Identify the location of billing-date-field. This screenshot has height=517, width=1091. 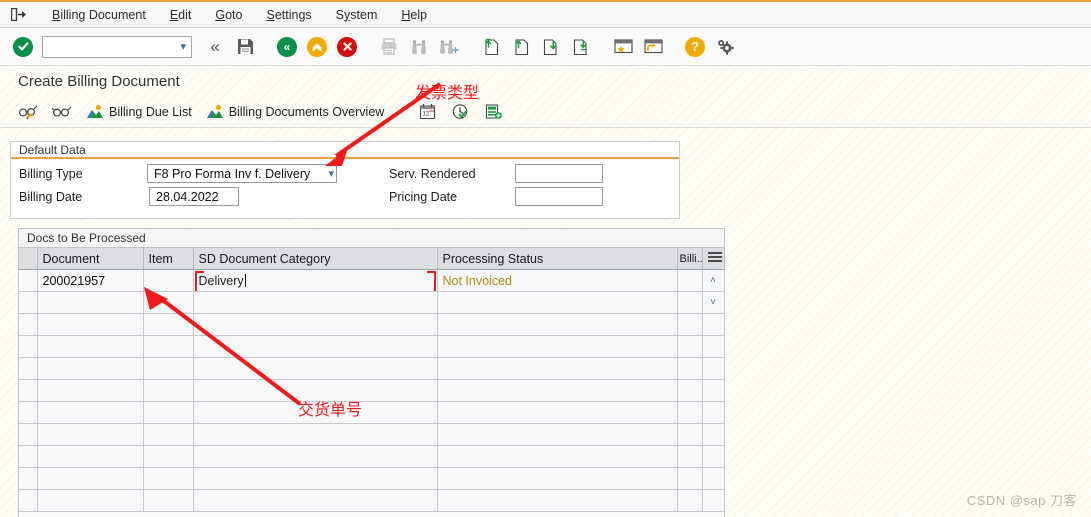
(194, 196).